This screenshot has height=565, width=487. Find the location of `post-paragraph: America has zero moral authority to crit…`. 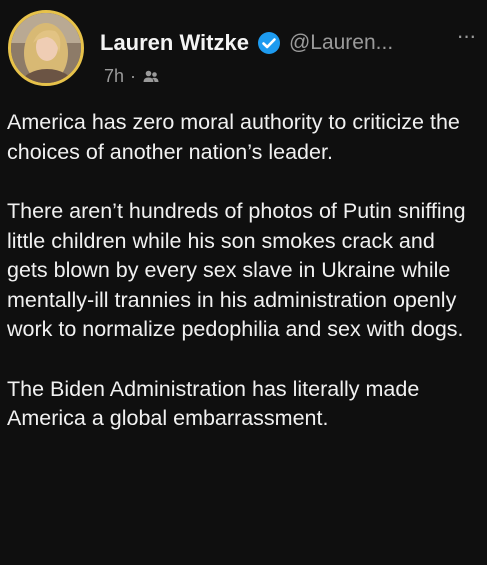

post-paragraph: America has zero moral authority to crit… is located at coordinates (233, 137).